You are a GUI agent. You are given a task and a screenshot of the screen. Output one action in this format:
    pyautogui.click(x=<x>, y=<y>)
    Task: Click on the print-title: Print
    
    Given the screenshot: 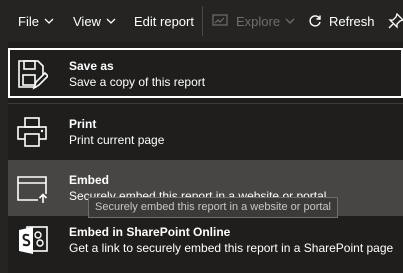 What is the action you would take?
    pyautogui.click(x=83, y=124)
    